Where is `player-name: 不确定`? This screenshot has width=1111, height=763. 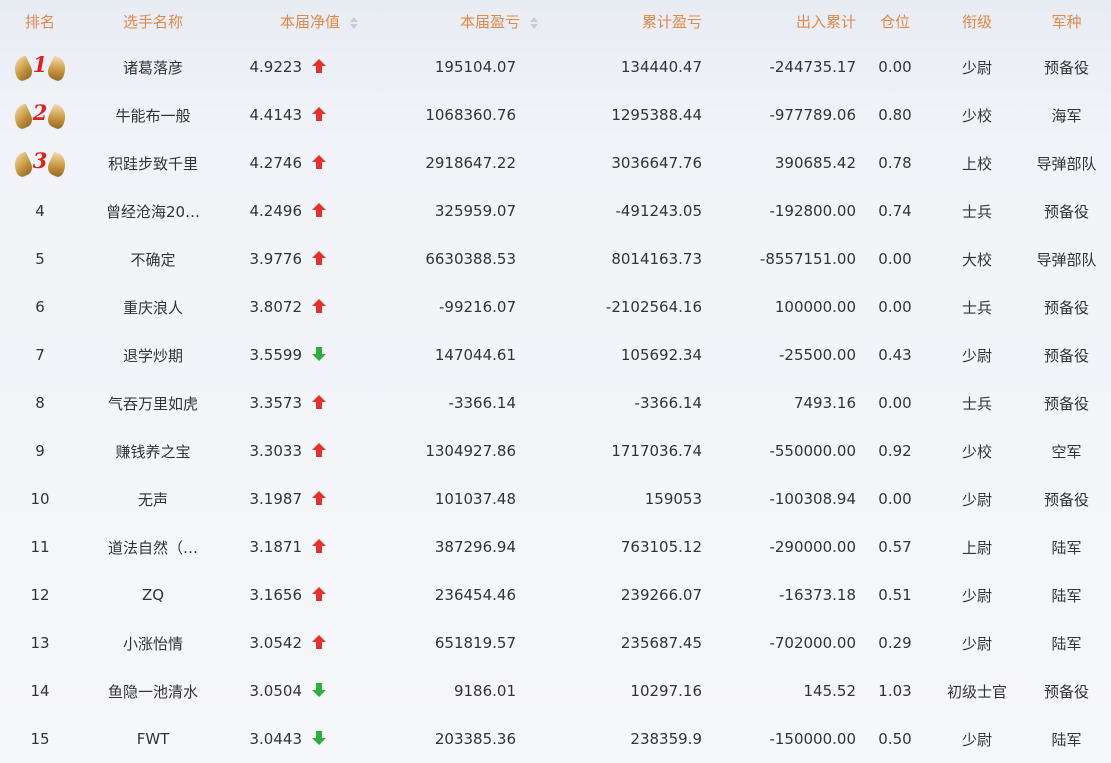 player-name: 不确定 is located at coordinates (153, 259).